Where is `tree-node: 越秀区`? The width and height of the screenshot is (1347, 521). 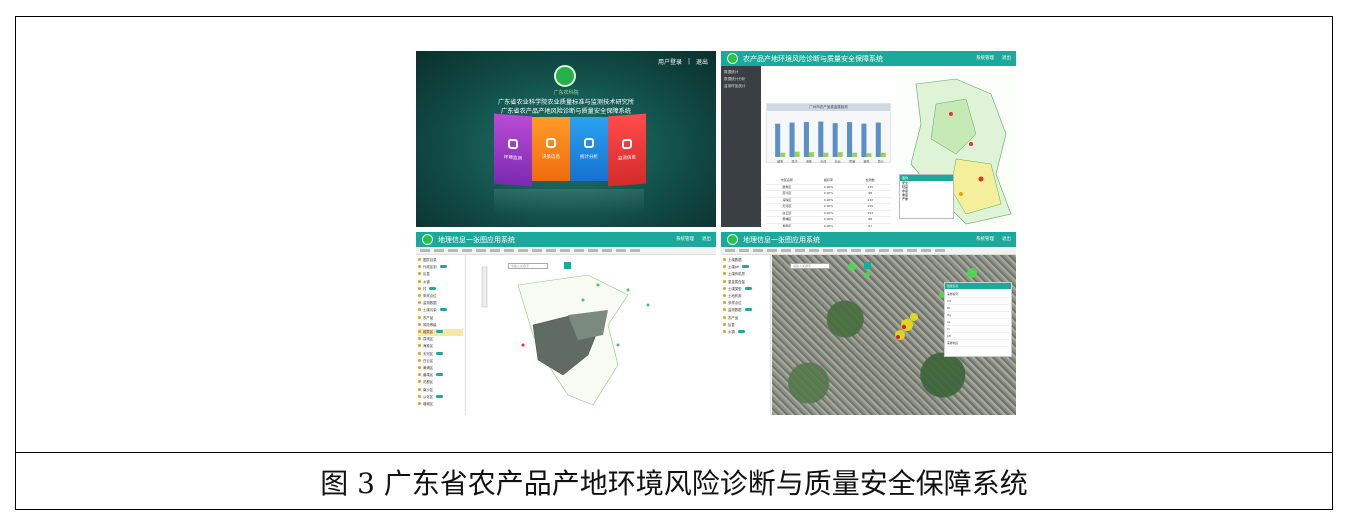
tree-node: 越秀区 is located at coordinates (440, 333).